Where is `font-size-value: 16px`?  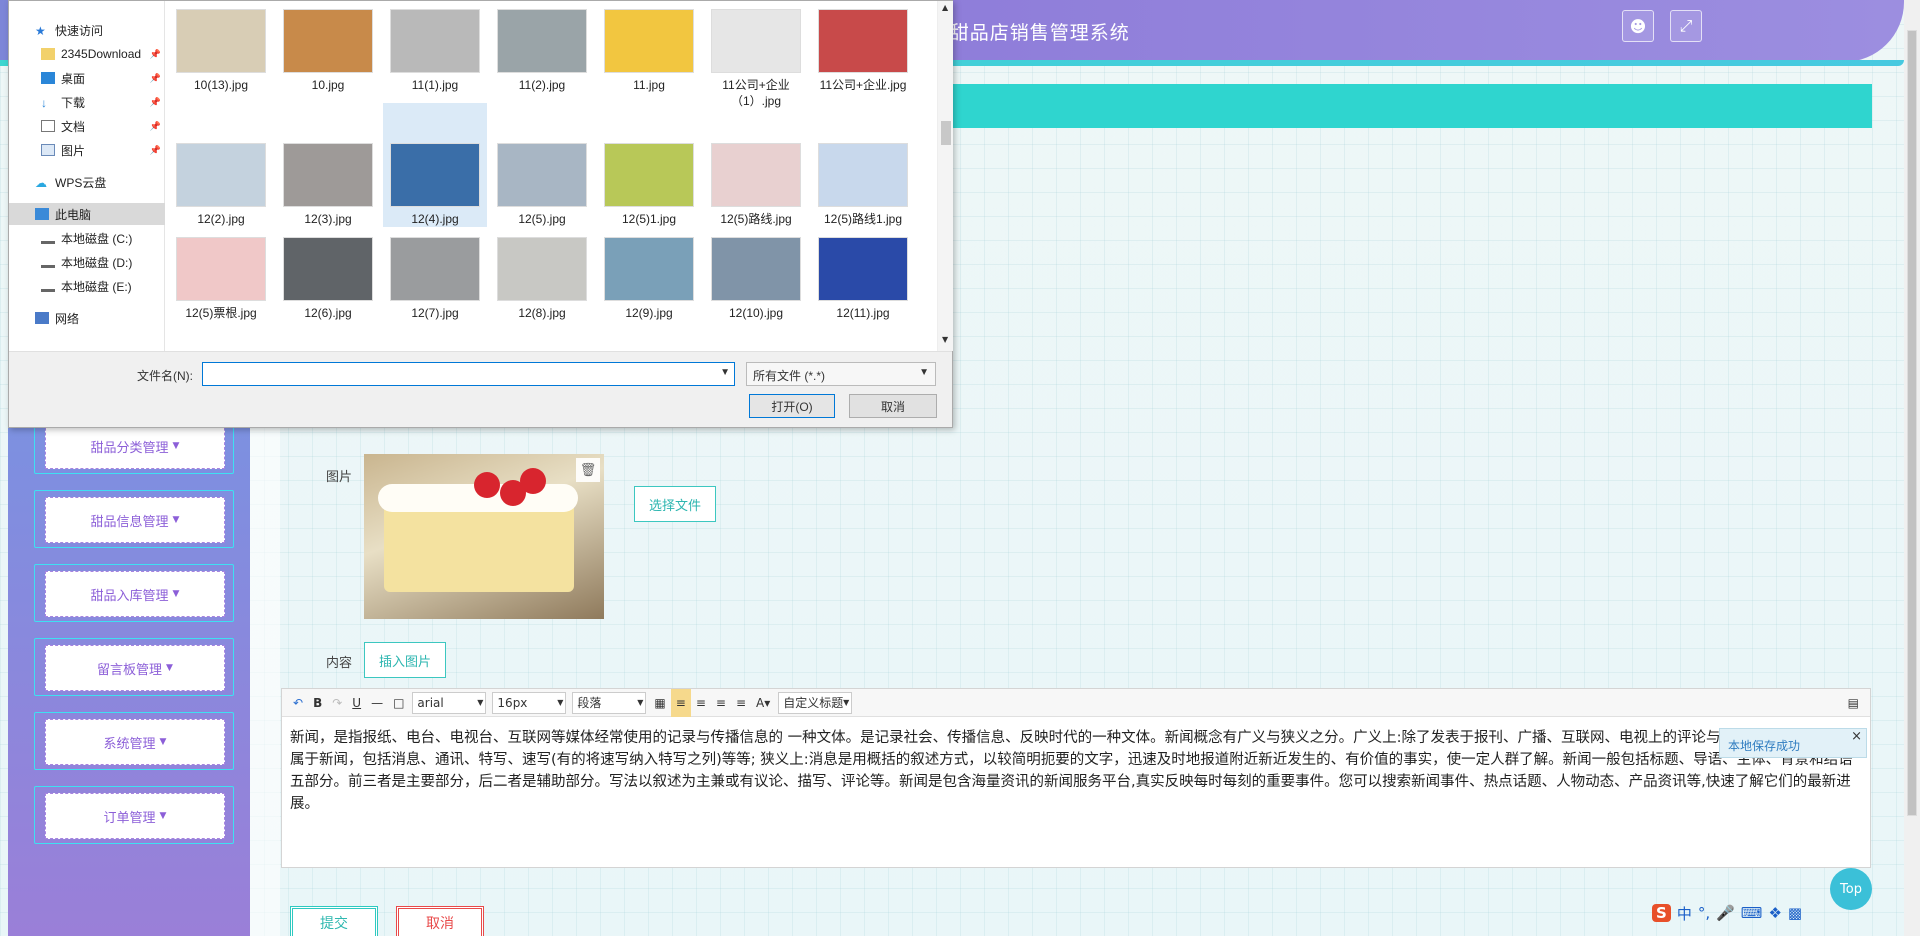
font-size-value: 16px is located at coordinates (512, 702).